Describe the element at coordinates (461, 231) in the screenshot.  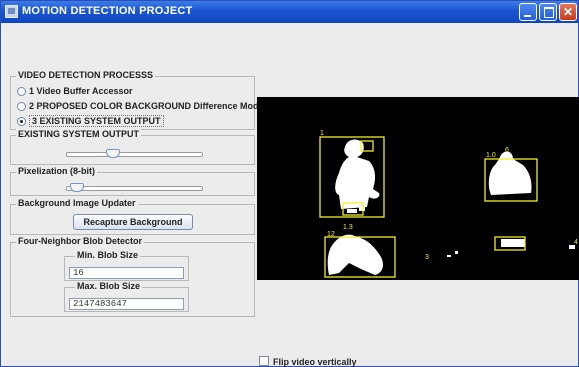
I see `noise-blobs` at that location.